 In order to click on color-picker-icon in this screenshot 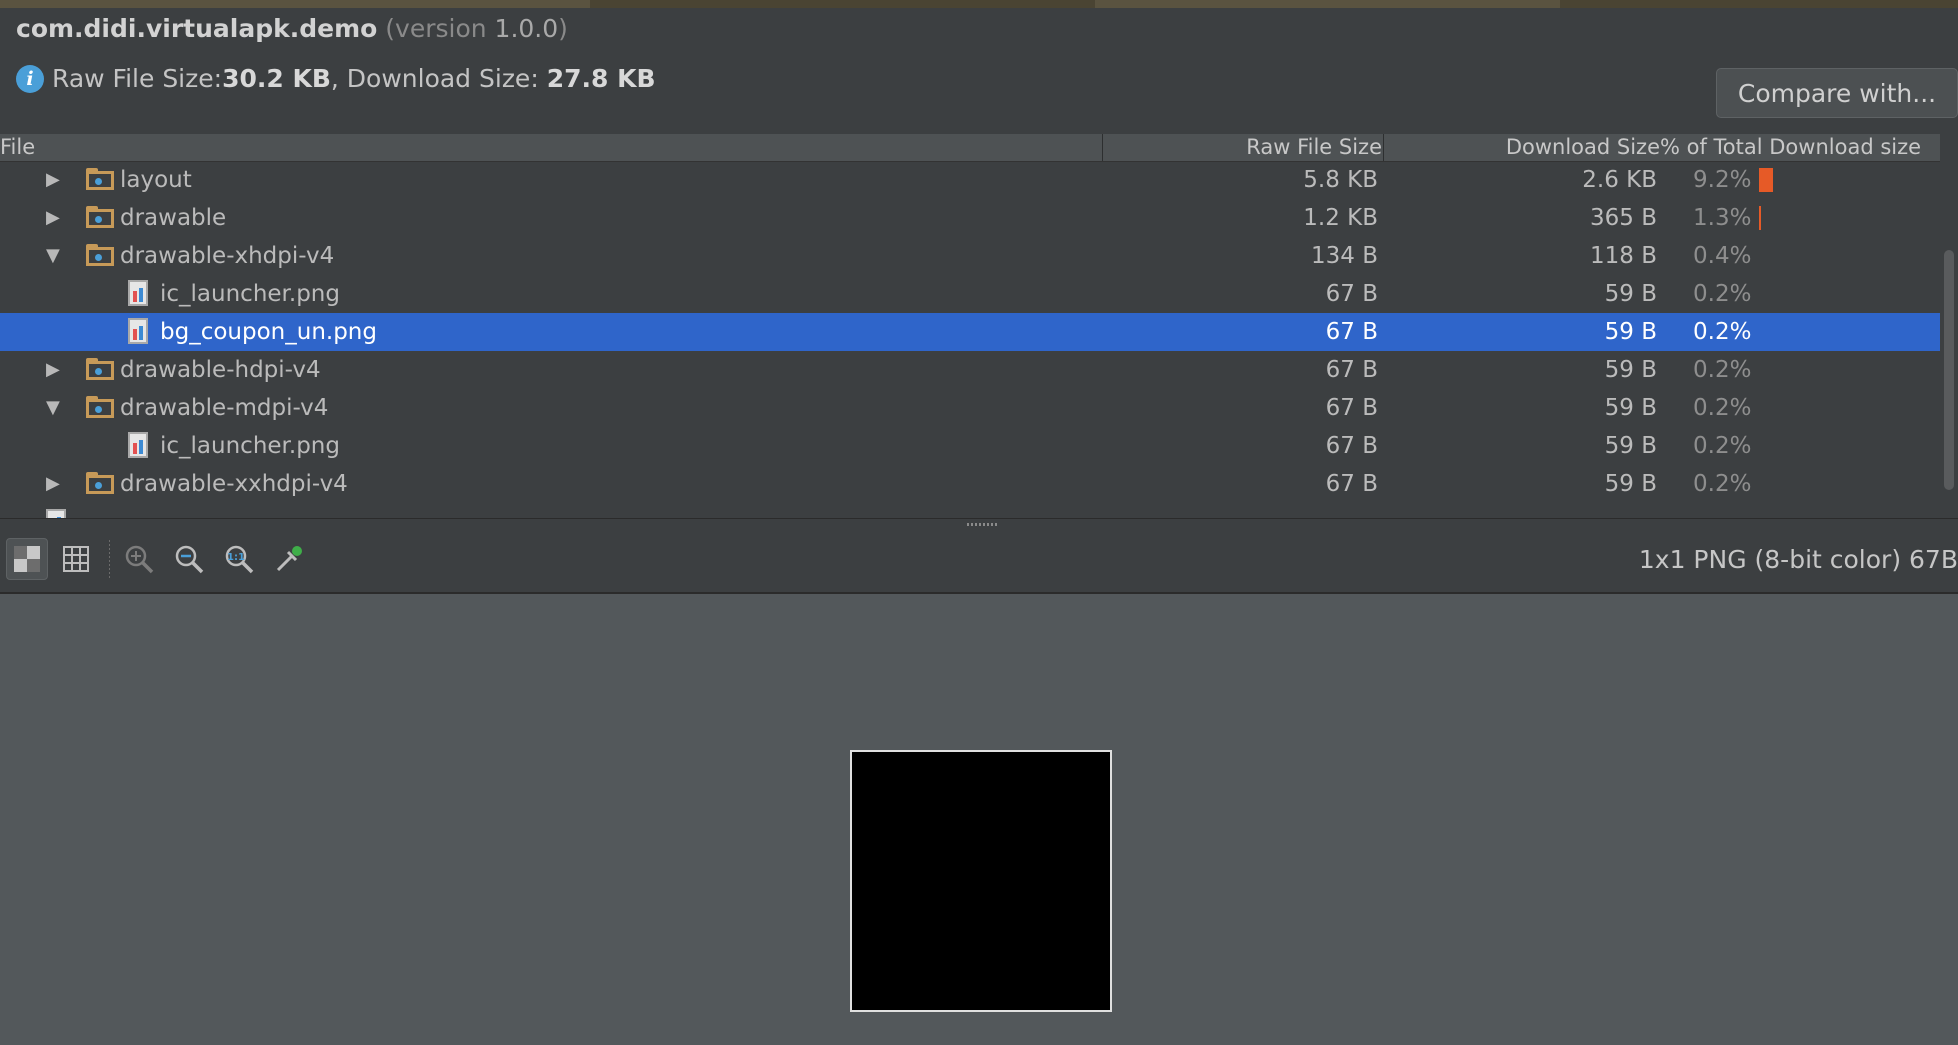, I will do `click(289, 559)`.